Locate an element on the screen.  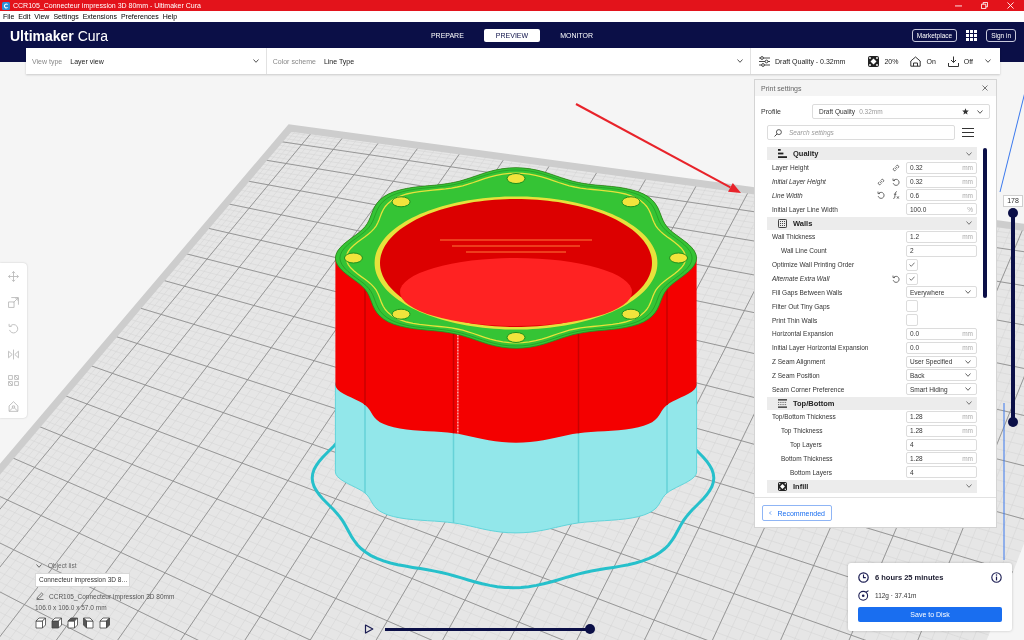
cube-right-icon is located at coordinates (104, 623).